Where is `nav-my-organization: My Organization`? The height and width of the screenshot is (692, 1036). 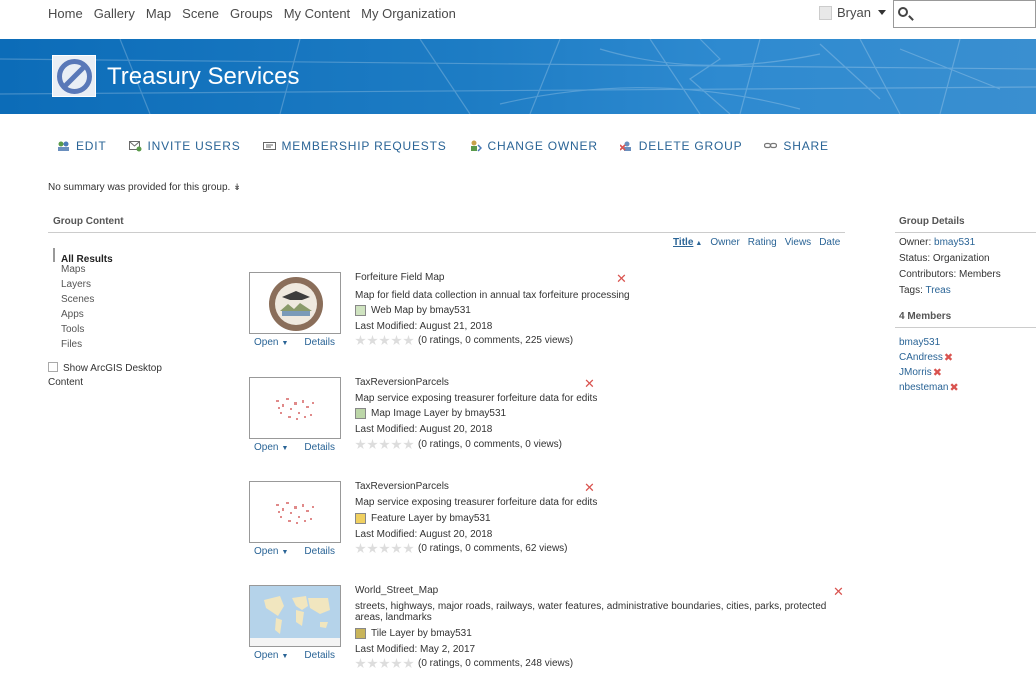
nav-my-organization: My Organization is located at coordinates (408, 13).